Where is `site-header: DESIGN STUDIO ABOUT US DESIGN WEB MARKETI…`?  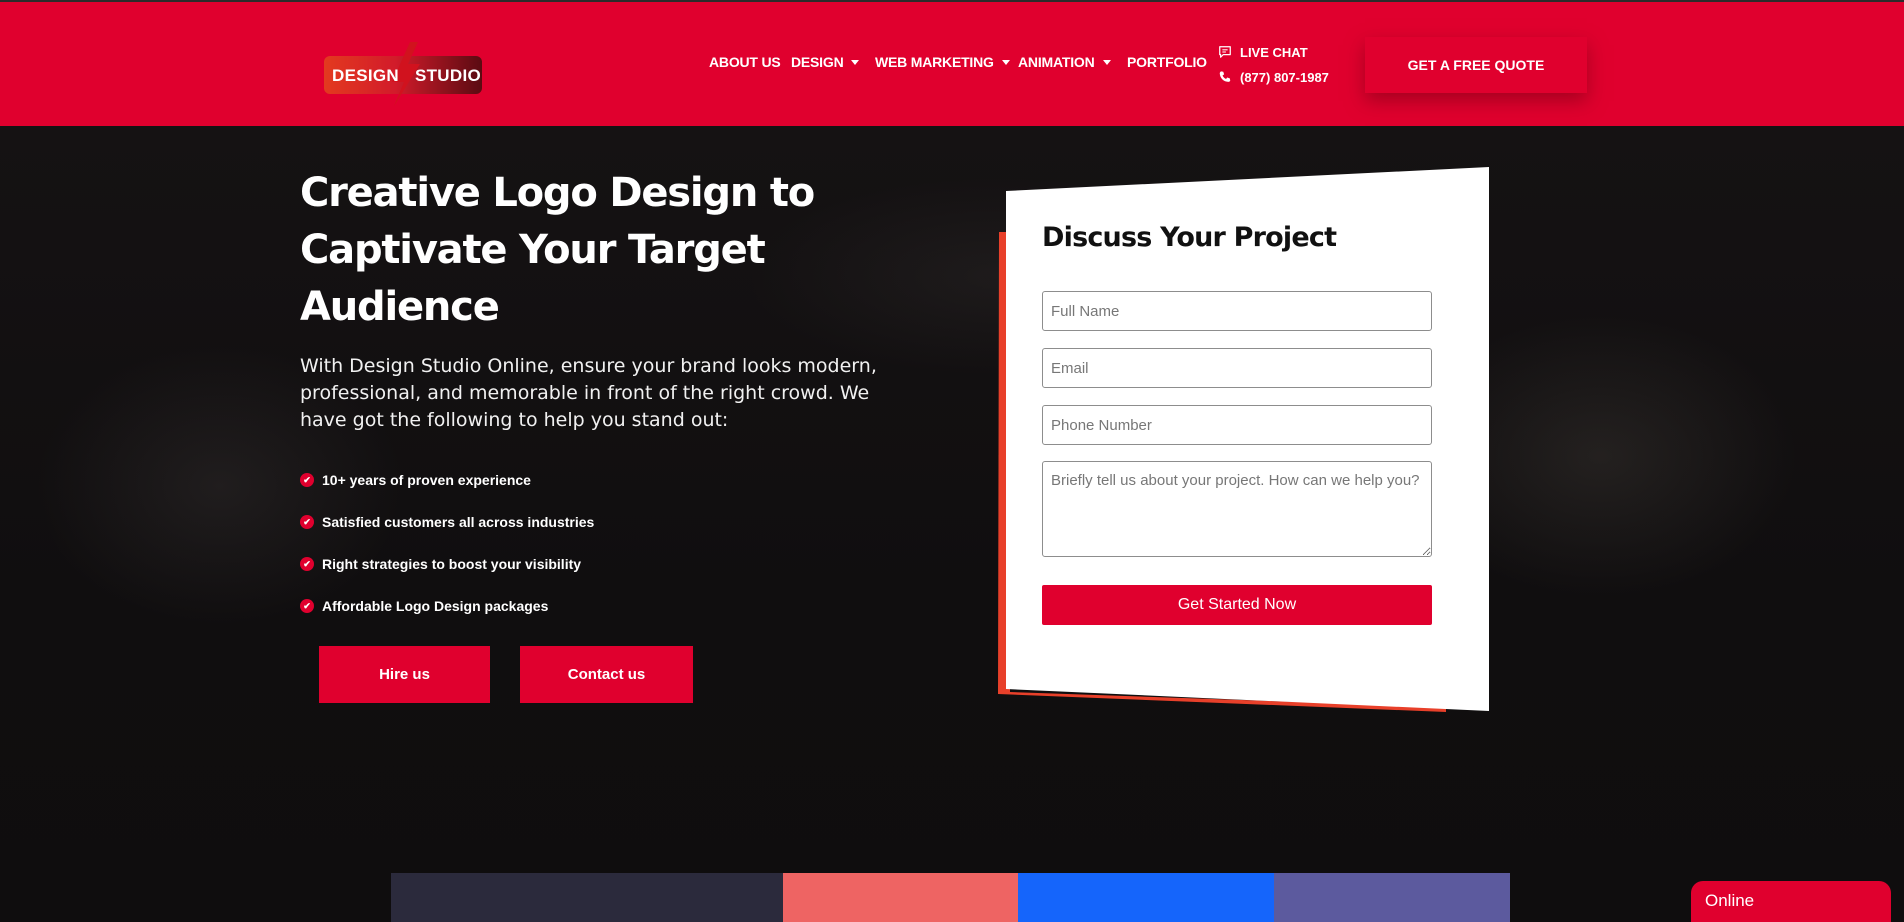
site-header: DESIGN STUDIO ABOUT US DESIGN WEB MARKETI… is located at coordinates (952, 64).